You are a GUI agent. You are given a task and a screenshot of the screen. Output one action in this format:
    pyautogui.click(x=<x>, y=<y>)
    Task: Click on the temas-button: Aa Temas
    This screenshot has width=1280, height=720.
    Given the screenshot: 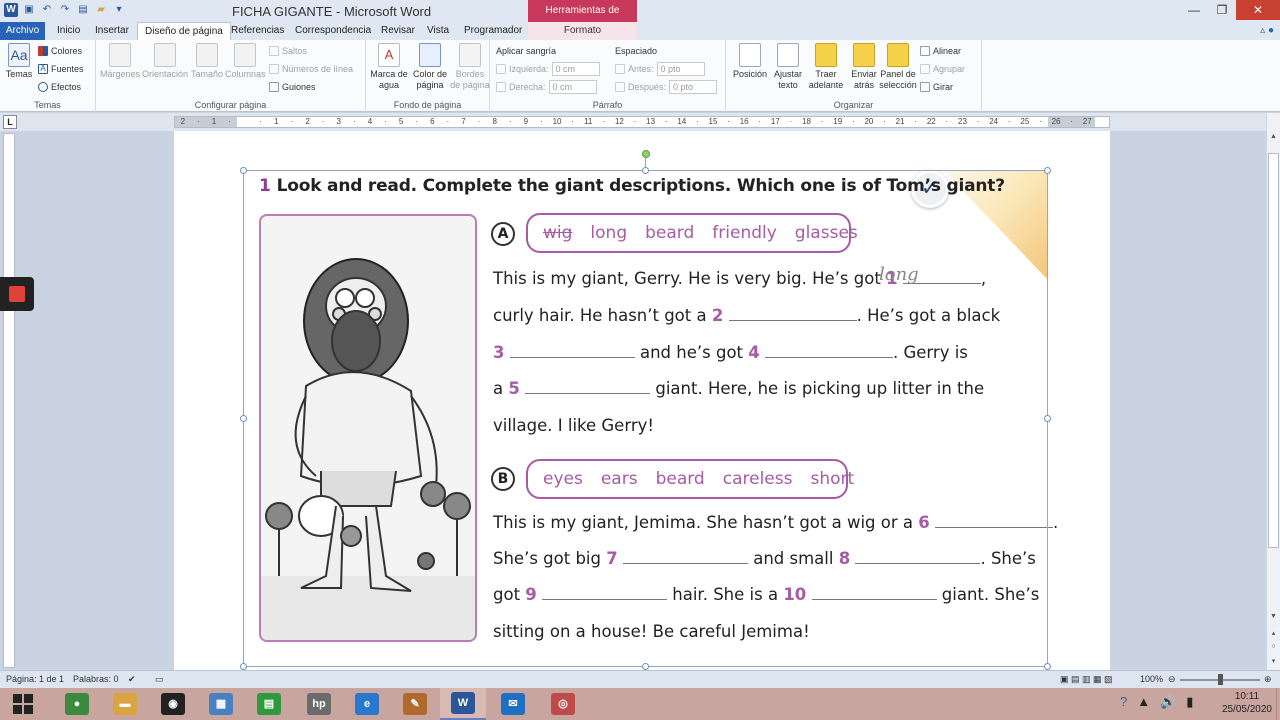 What is the action you would take?
    pyautogui.click(x=19, y=61)
    